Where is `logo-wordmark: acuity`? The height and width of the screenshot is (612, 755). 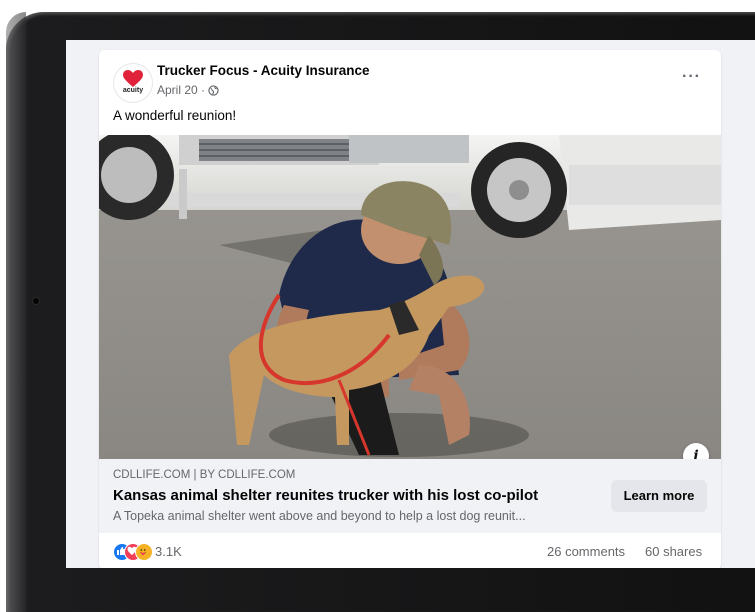
logo-wordmark: acuity is located at coordinates (133, 90).